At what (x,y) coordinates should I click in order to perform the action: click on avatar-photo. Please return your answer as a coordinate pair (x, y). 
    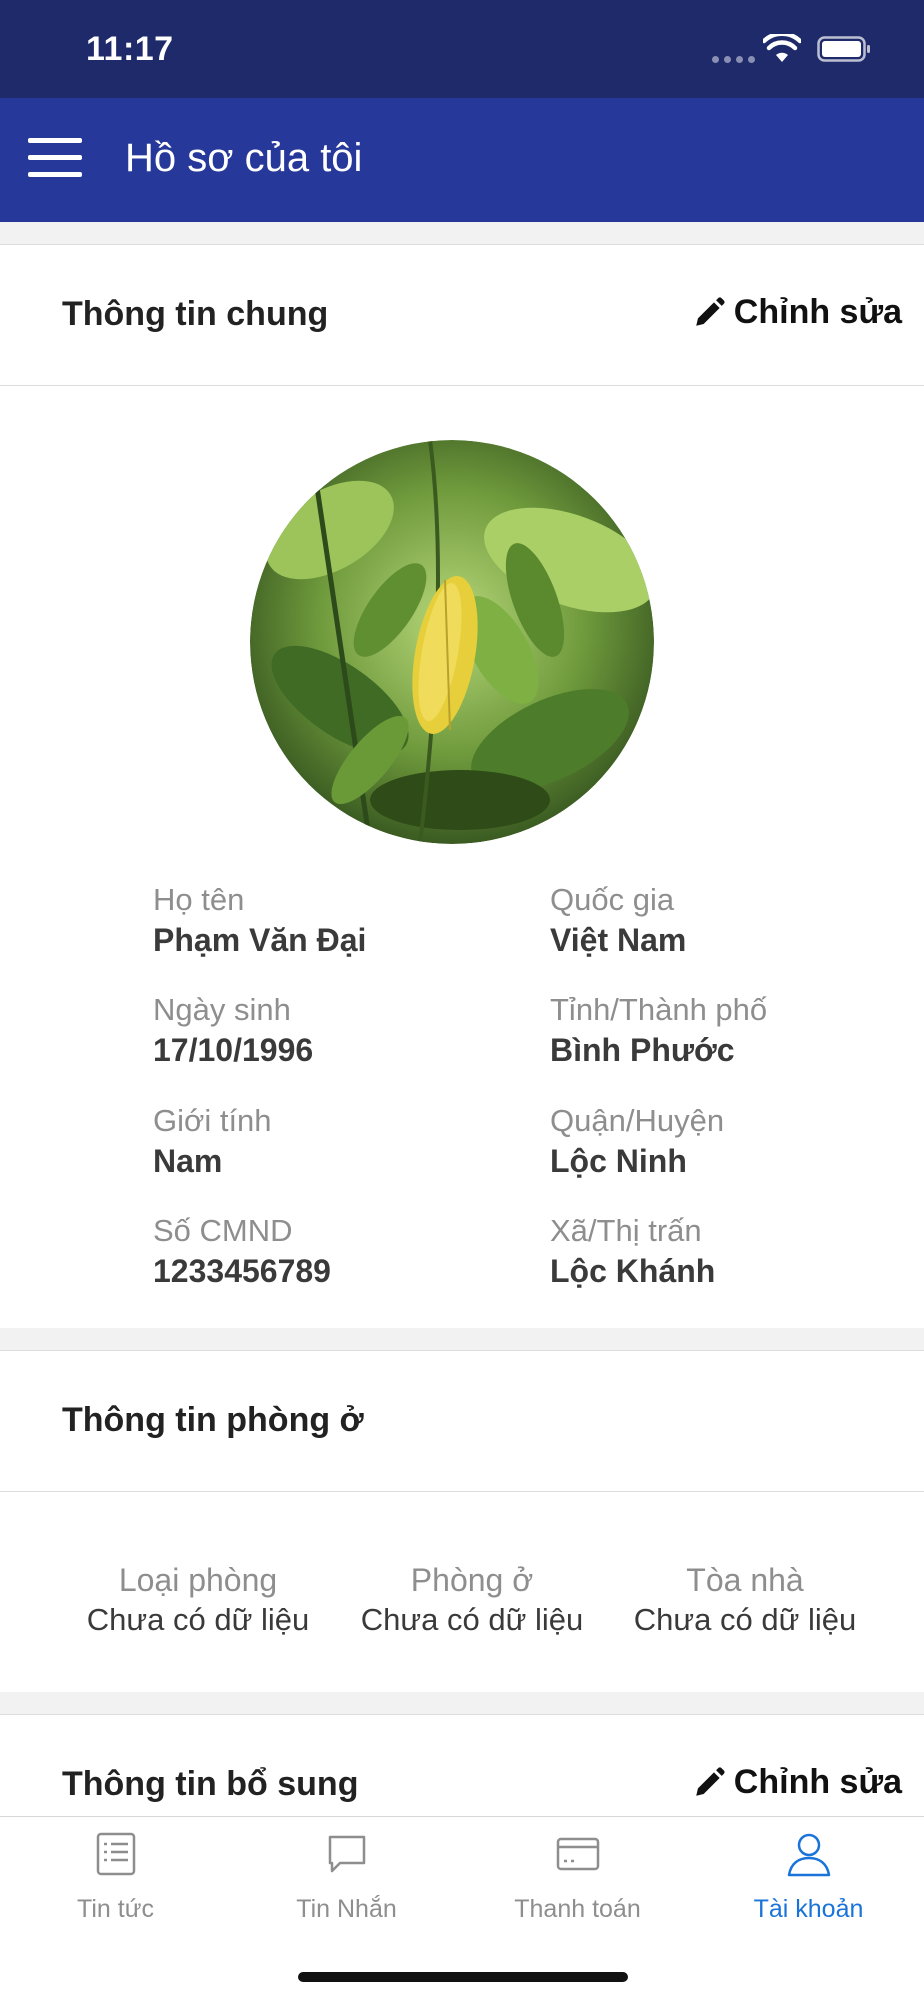
    Looking at the image, I should click on (452, 642).